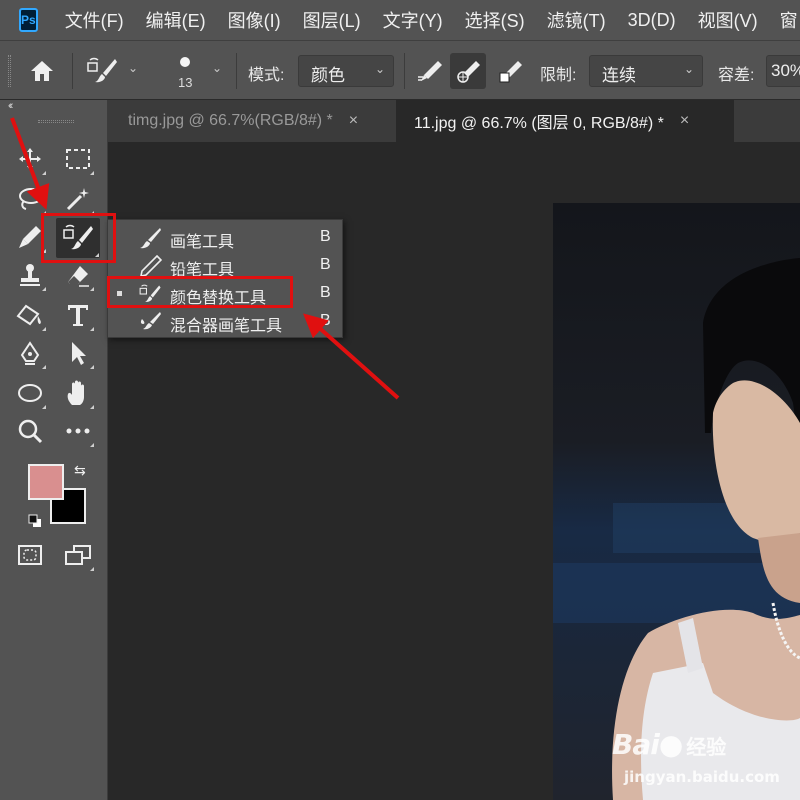 This screenshot has height=800, width=800. I want to click on lasso-icon, so click(31, 199).